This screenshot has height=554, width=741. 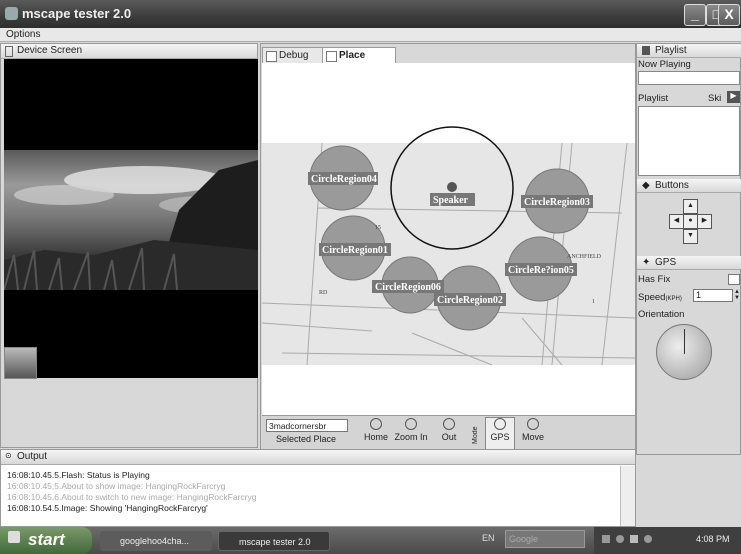 What do you see at coordinates (408, 287) in the screenshot?
I see `label-circle-region-06: CircleRegion06` at bounding box center [408, 287].